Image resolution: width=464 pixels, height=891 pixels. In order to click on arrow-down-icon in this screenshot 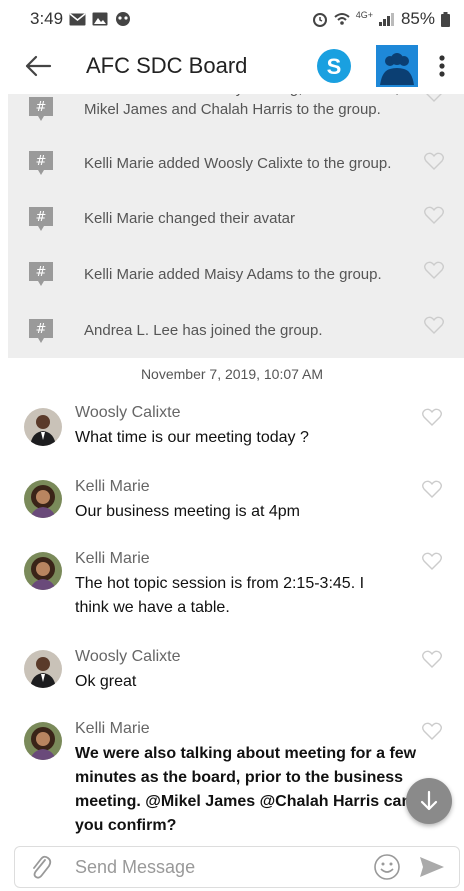, I will do `click(429, 800)`.